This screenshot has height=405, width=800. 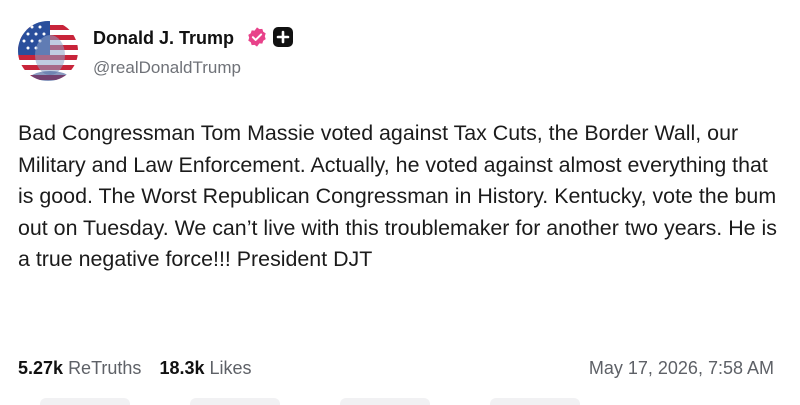 I want to click on likes-stat: 18.3k Likes, so click(x=205, y=368).